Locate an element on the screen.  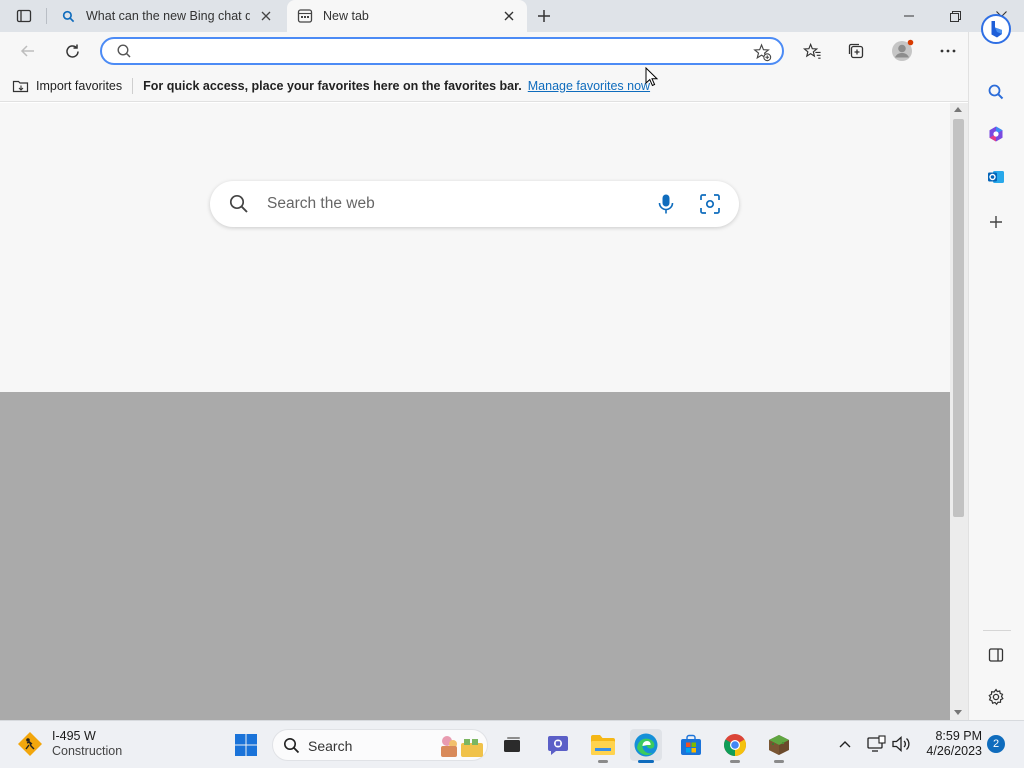
edge-browser-icon is located at coordinates (646, 745).